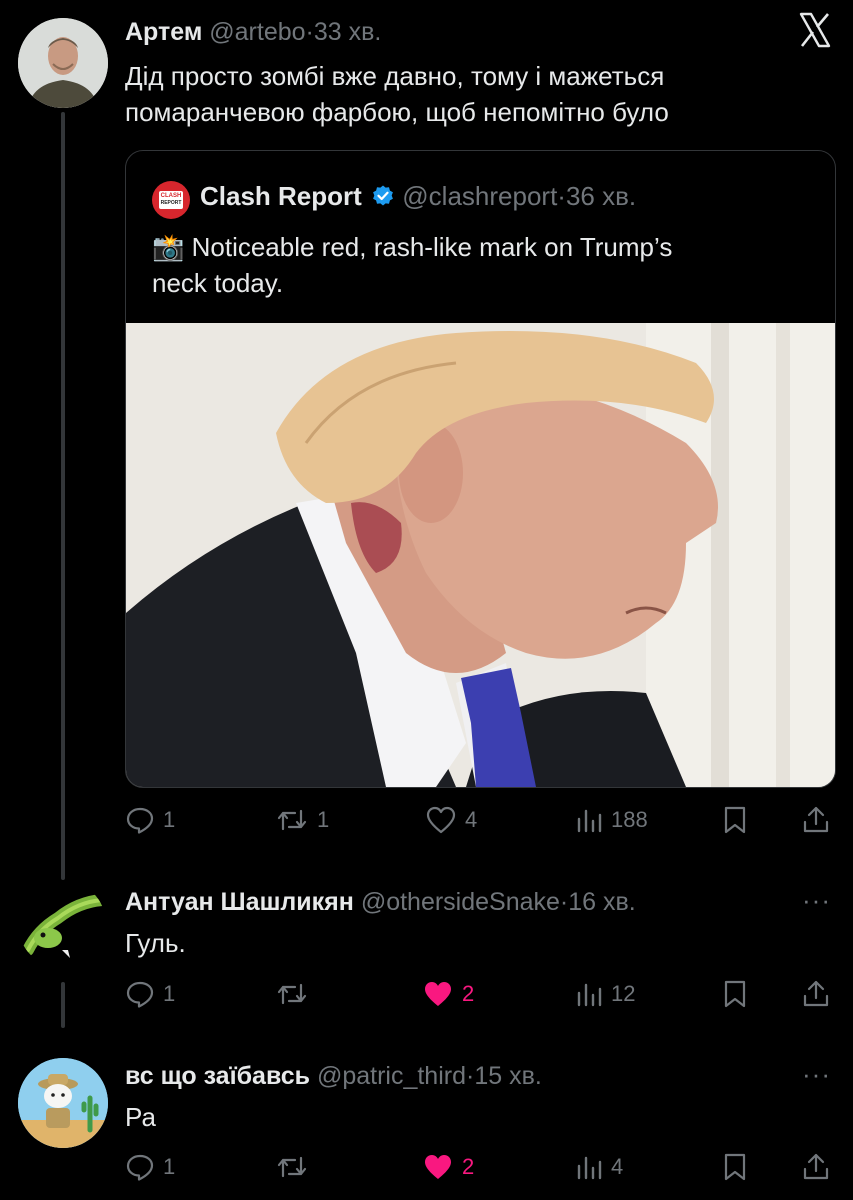 The height and width of the screenshot is (1200, 853). What do you see at coordinates (323, 819) in the screenshot?
I see `retweet-count: 1` at bounding box center [323, 819].